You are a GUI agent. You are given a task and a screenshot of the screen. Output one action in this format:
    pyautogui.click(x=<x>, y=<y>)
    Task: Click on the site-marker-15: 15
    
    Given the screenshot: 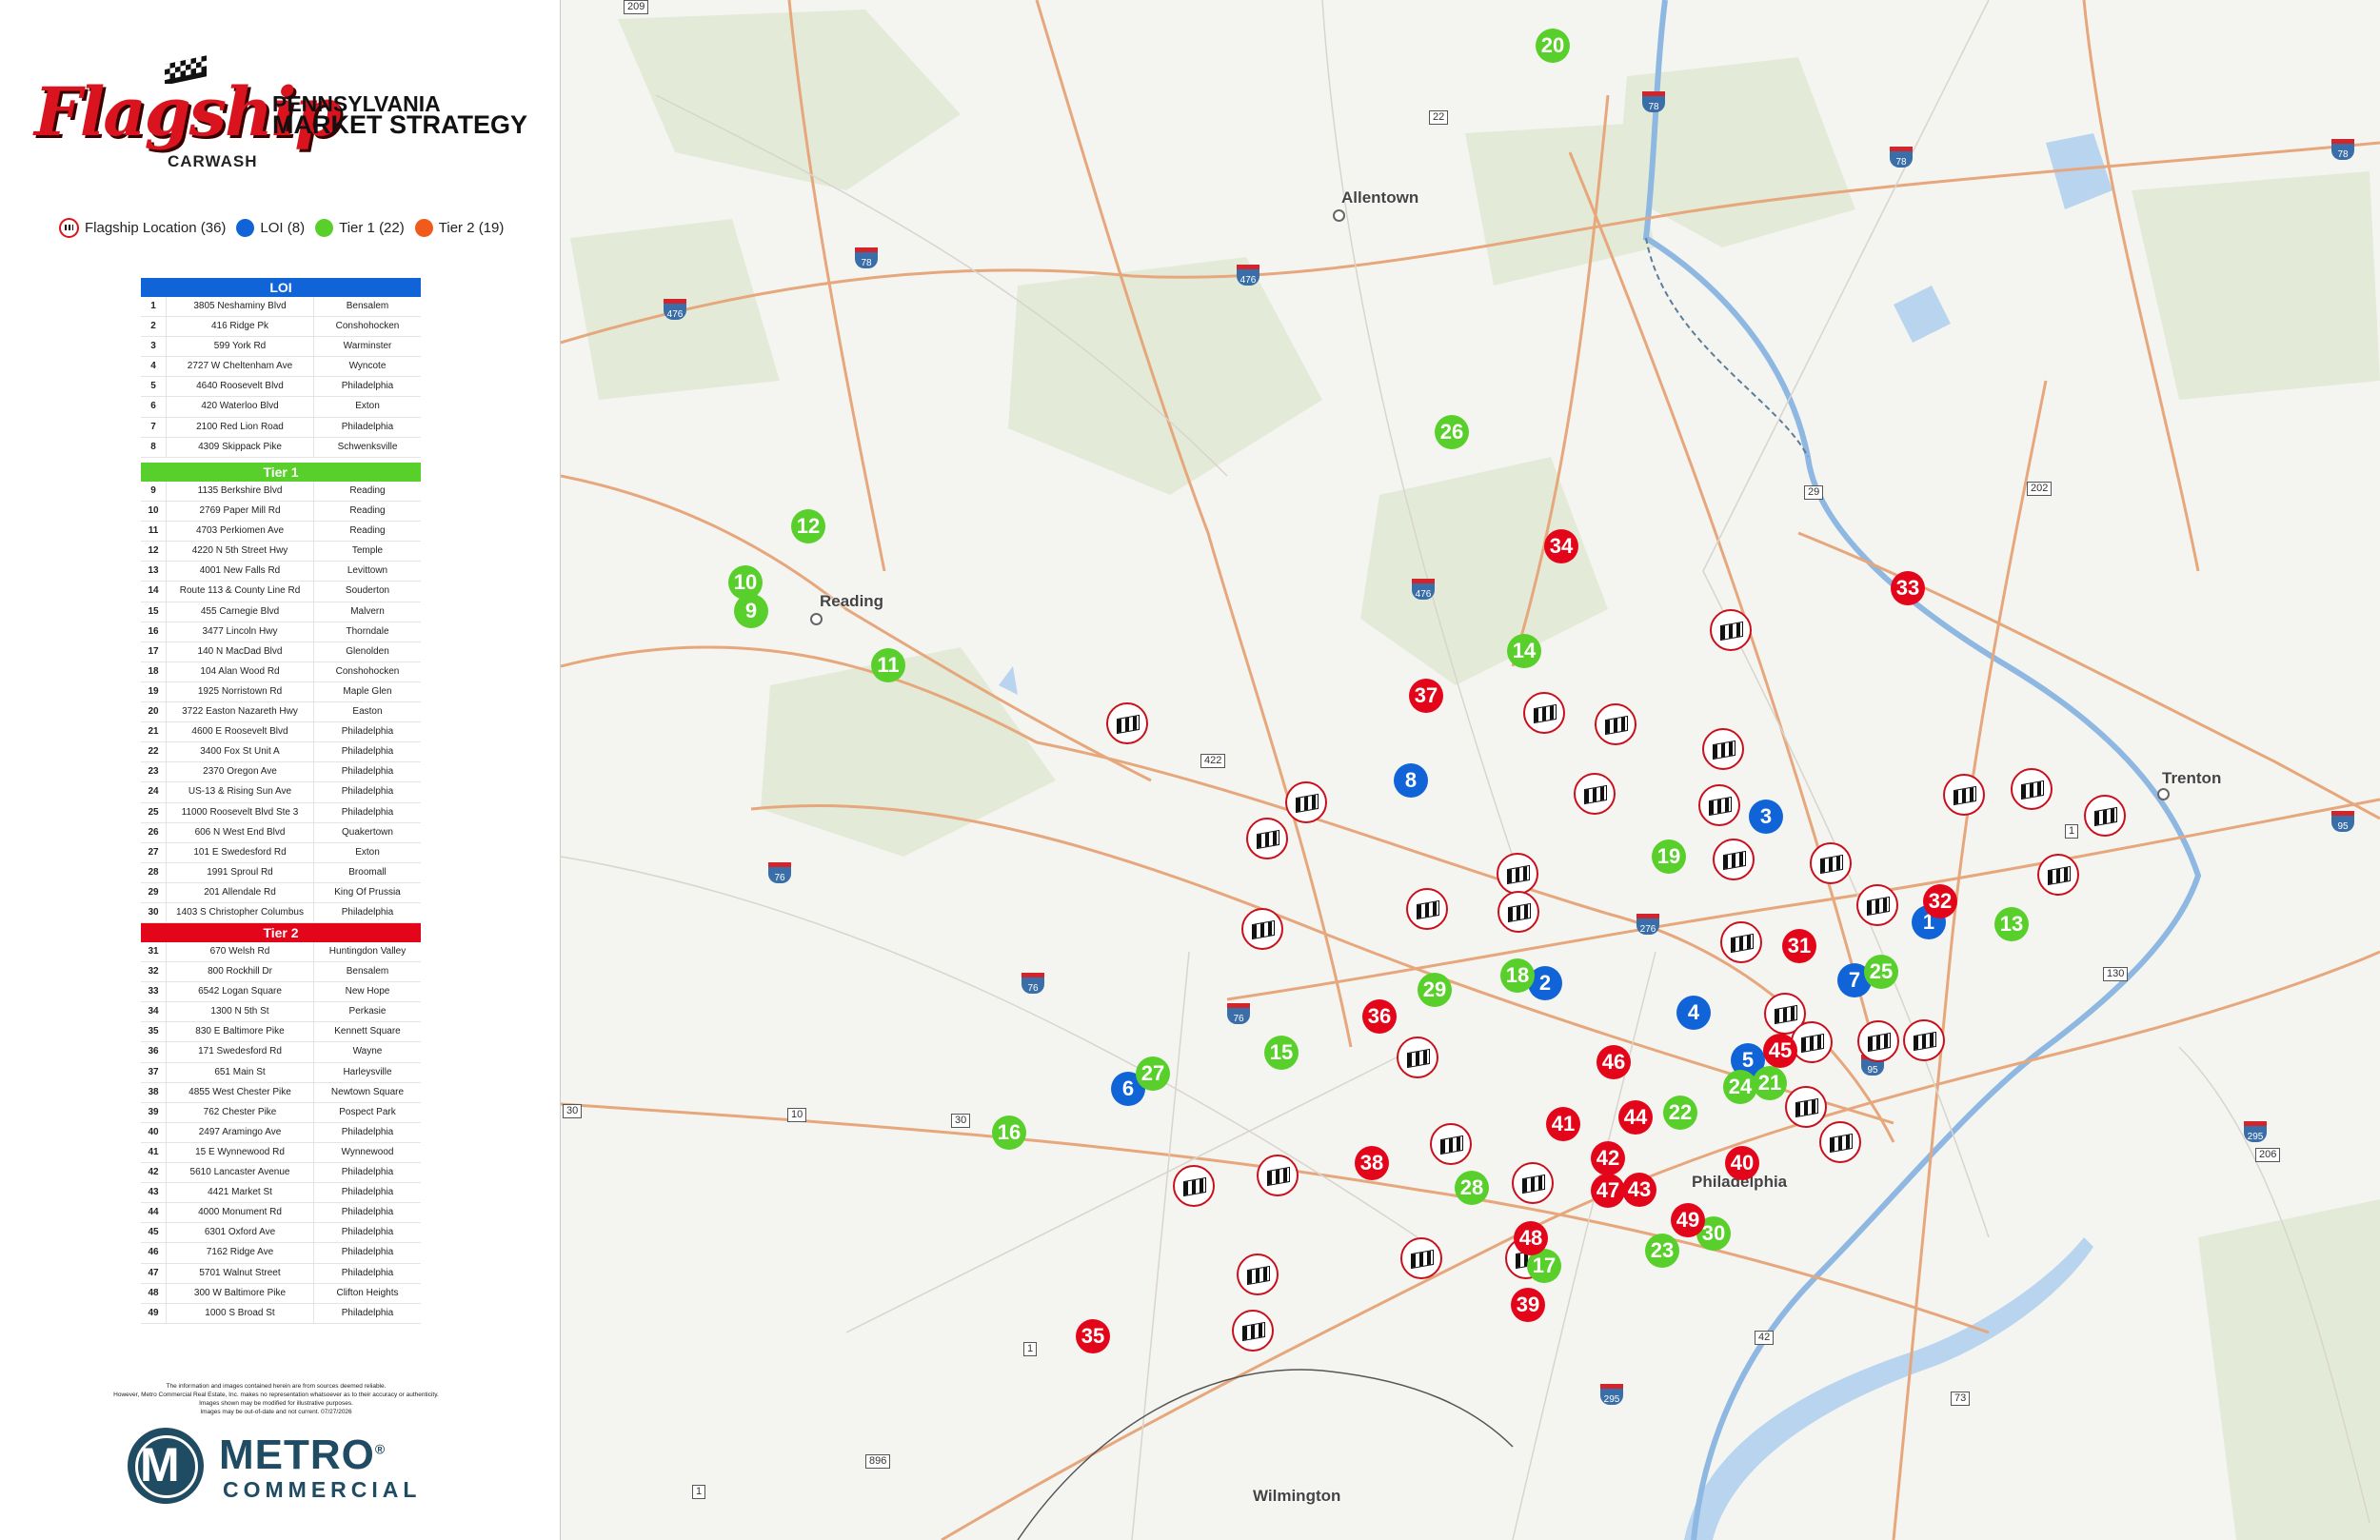 What is the action you would take?
    pyautogui.click(x=1281, y=1053)
    